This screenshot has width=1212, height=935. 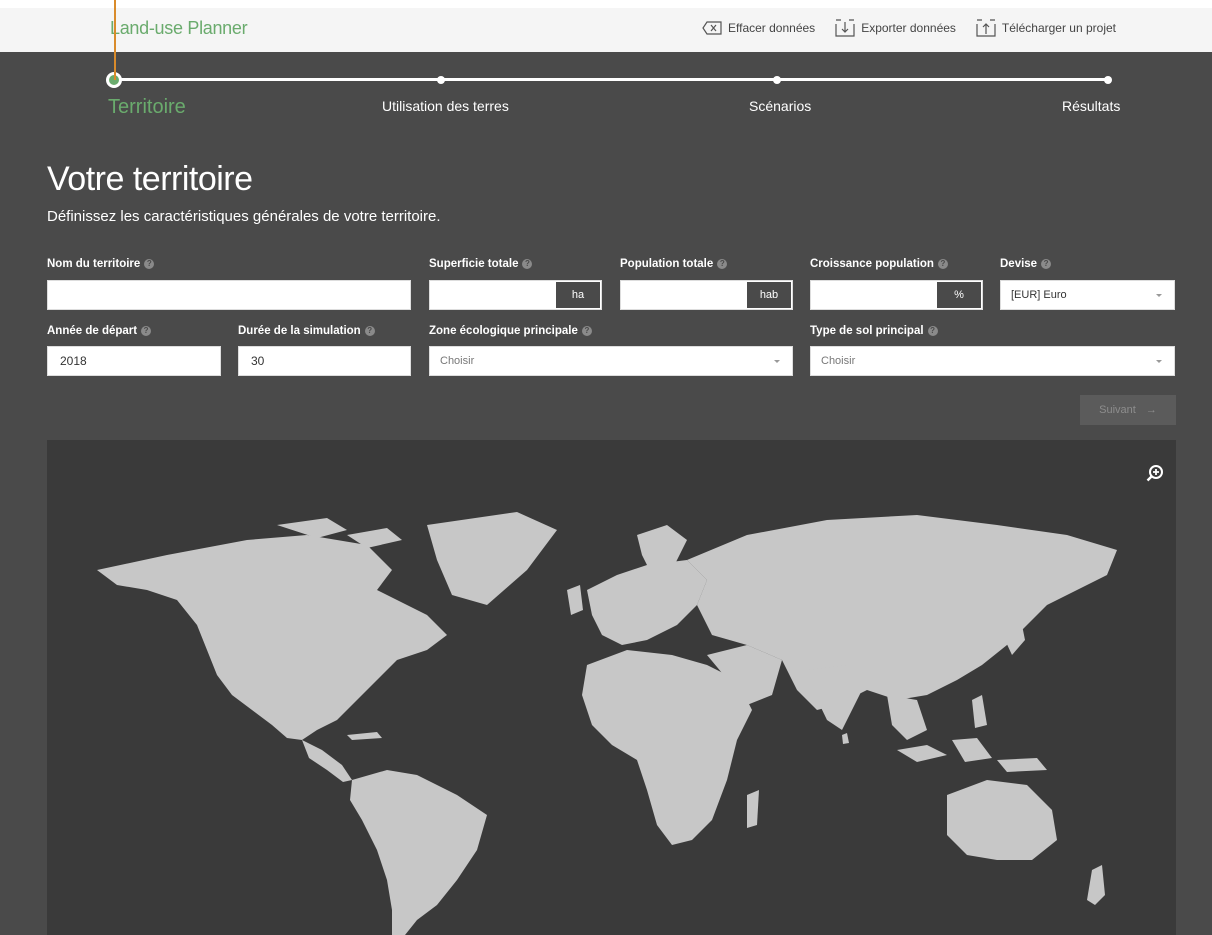 I want to click on step-label-resultats: Résultats, so click(x=1091, y=106).